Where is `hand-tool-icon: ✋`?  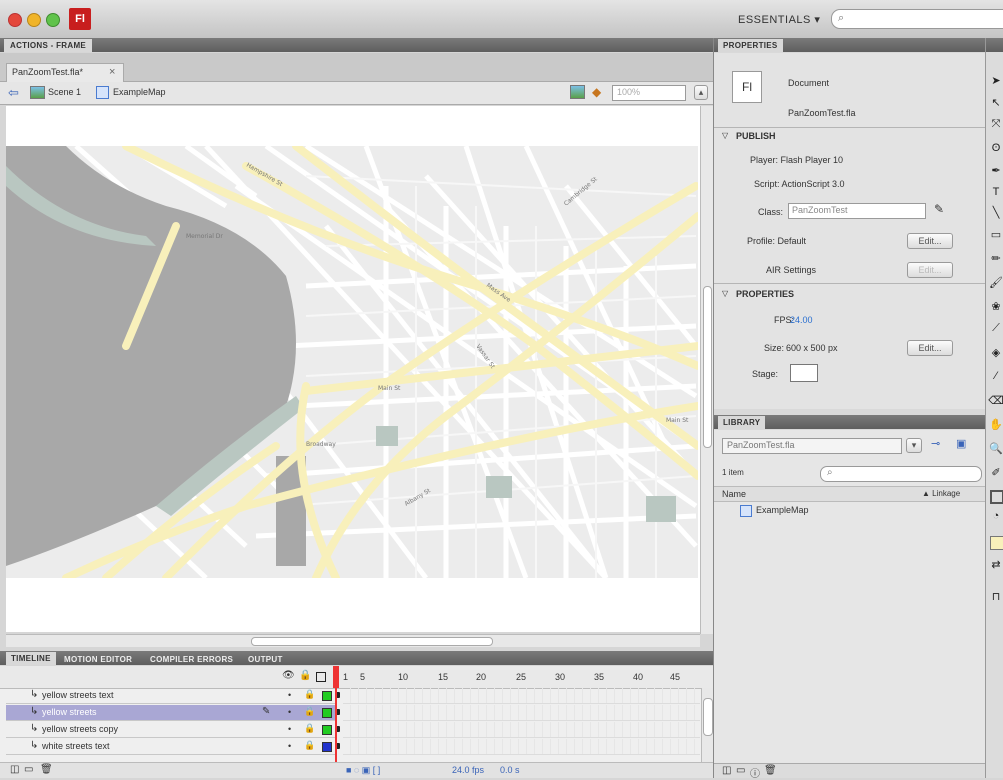
hand-tool-icon: ✋ is located at coordinates (995, 426).